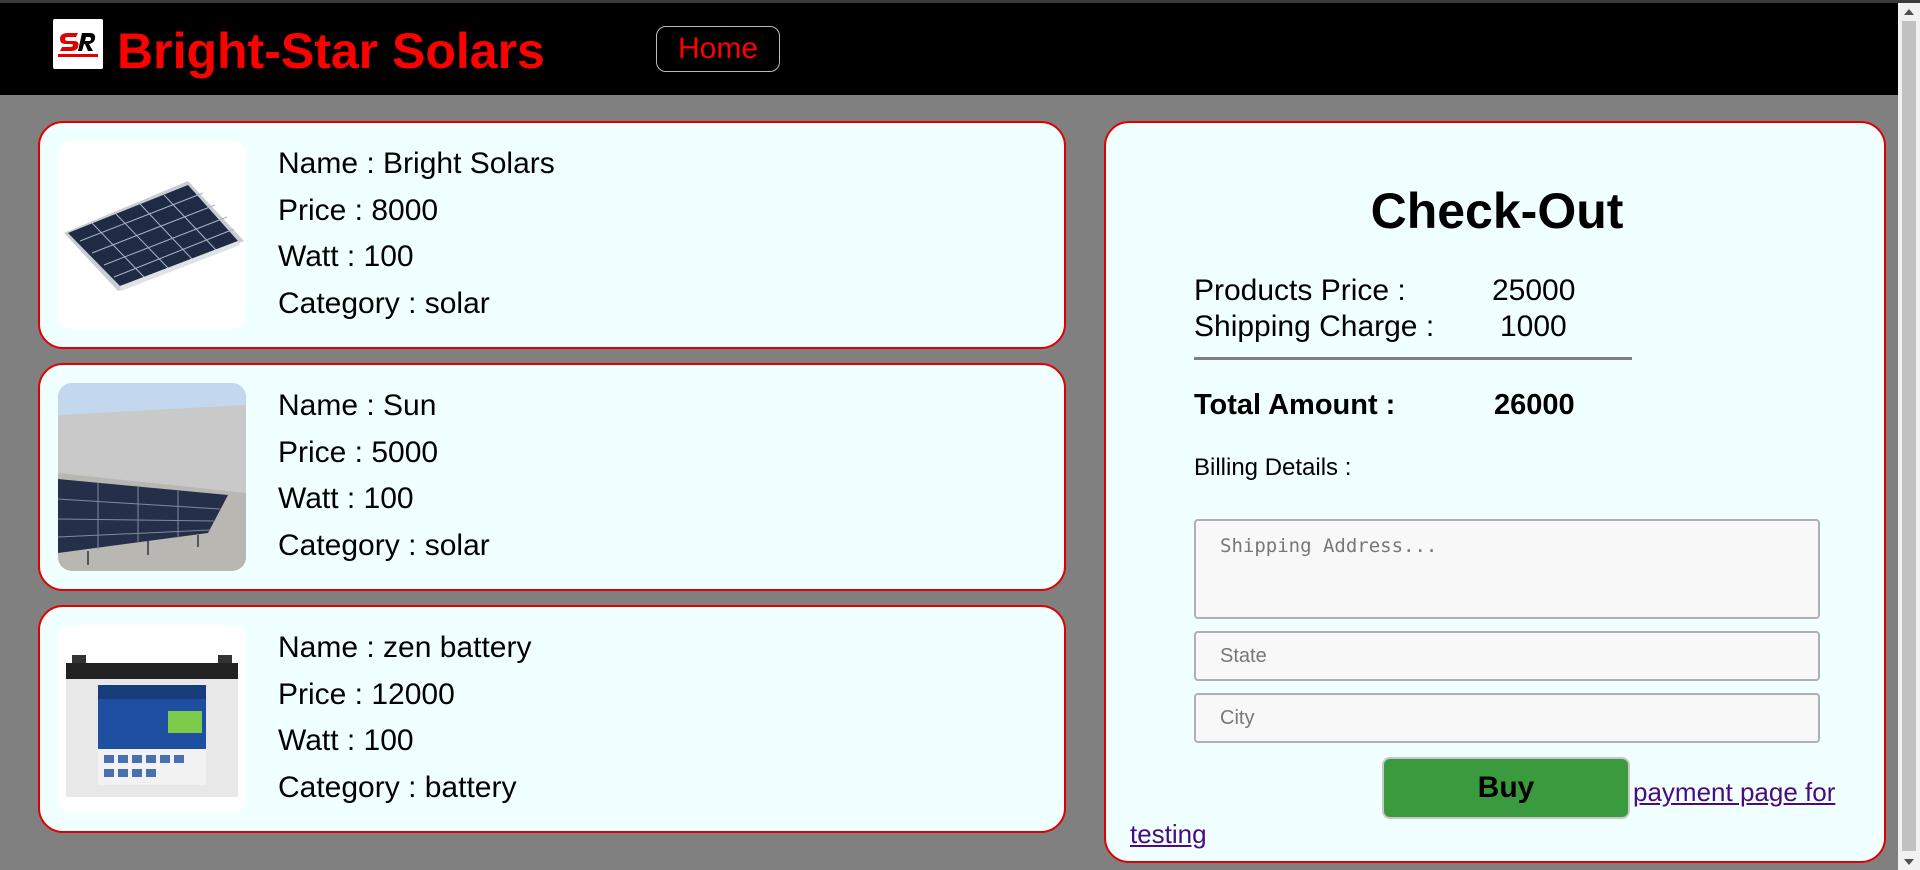 The width and height of the screenshot is (1920, 870). Describe the element at coordinates (1507, 569) in the screenshot. I see `shipping-address-field` at that location.